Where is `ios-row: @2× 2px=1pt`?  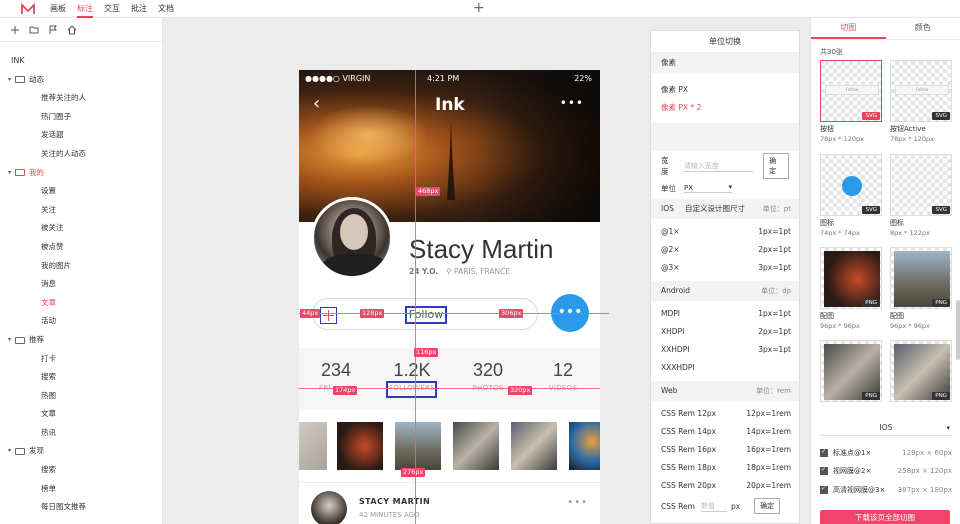 ios-row: @2× 2px=1pt is located at coordinates (725, 250).